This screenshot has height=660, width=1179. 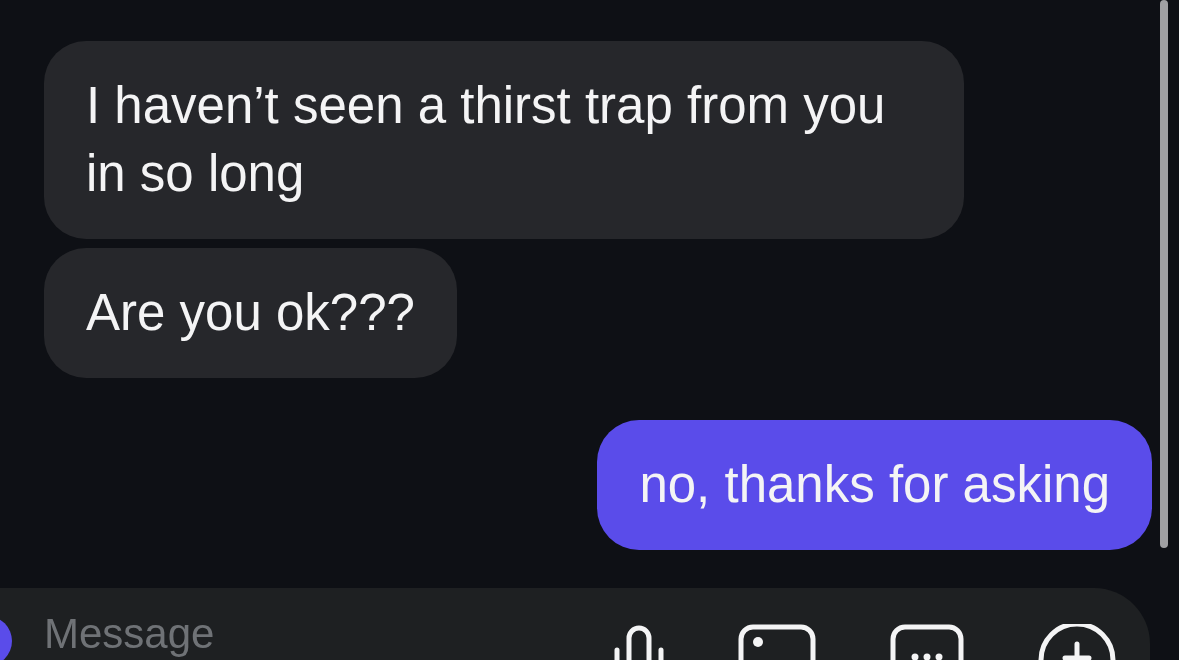 What do you see at coordinates (1077, 642) in the screenshot?
I see `plus-icon` at bounding box center [1077, 642].